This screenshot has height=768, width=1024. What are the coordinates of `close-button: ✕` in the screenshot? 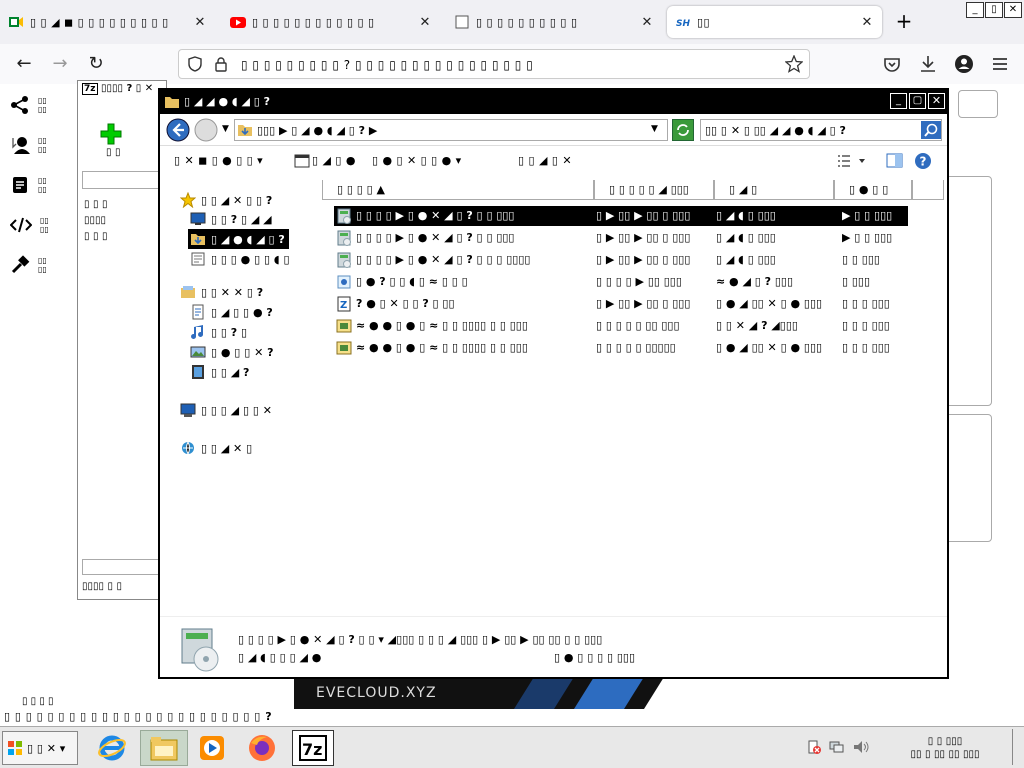 It's located at (936, 101).